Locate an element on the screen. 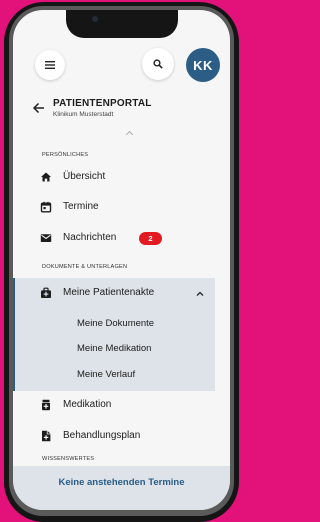 The height and width of the screenshot is (522, 320). nav-item-treatment-plan: Behandlungsplan is located at coordinates (121, 437).